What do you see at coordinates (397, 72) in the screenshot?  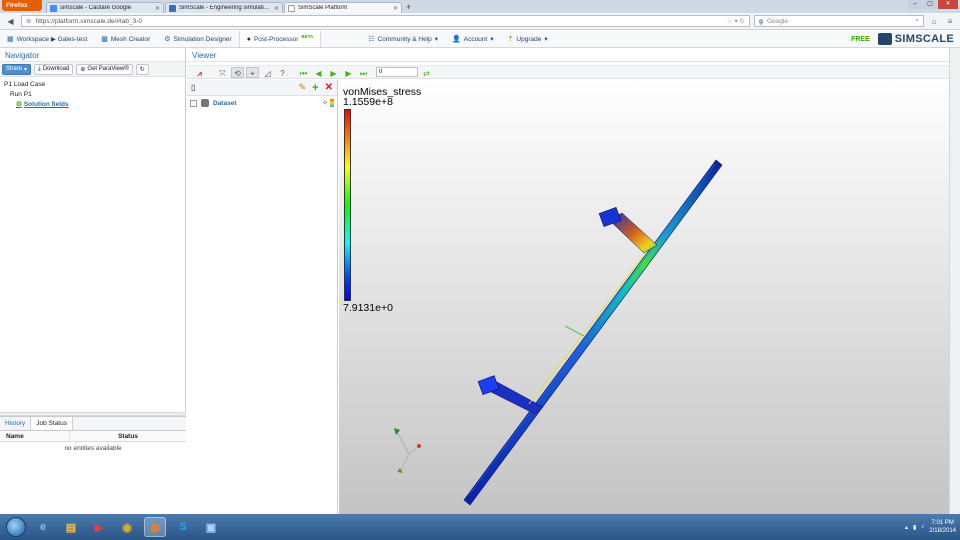 I see `frame-input` at bounding box center [397, 72].